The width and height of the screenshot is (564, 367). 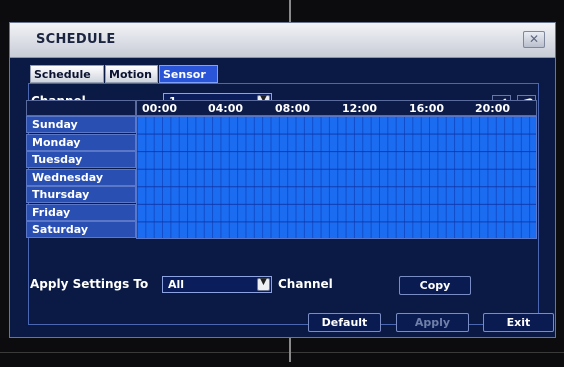 What do you see at coordinates (432, 322) in the screenshot?
I see `apply-button: Apply` at bounding box center [432, 322].